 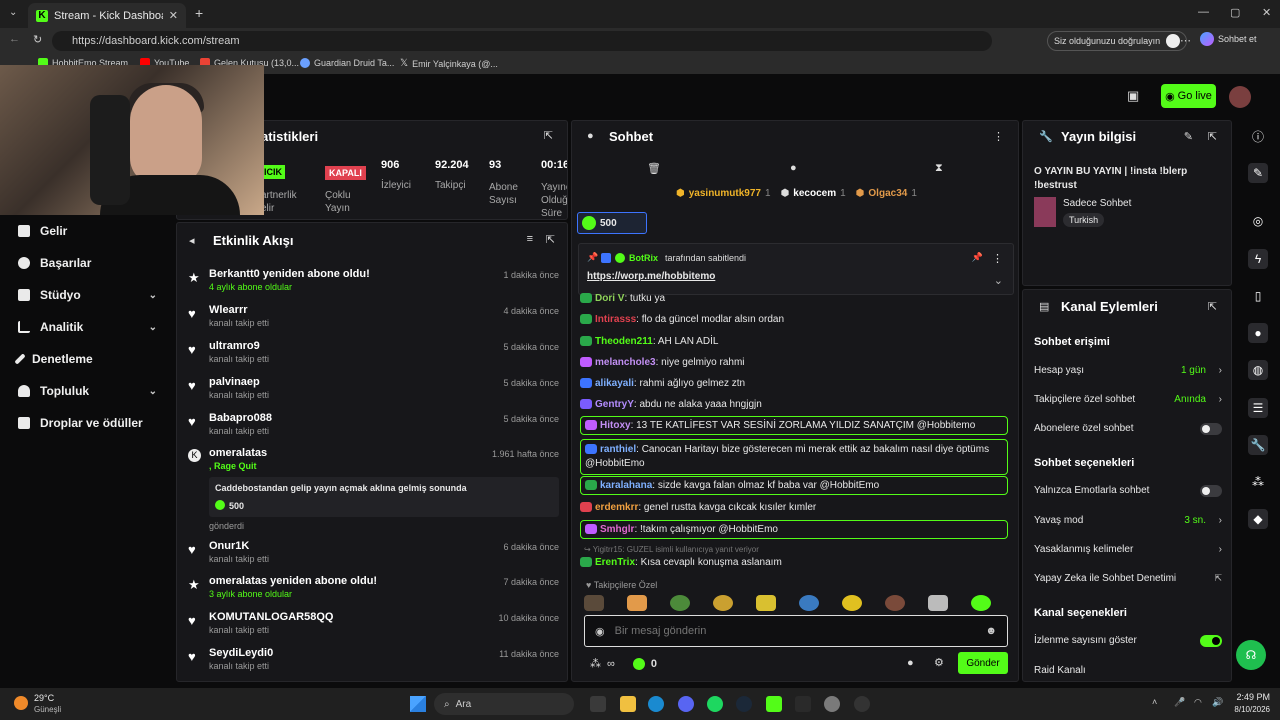 What do you see at coordinates (1154, 702) in the screenshot?
I see `tray-chevron-icon: ˄` at bounding box center [1154, 702].